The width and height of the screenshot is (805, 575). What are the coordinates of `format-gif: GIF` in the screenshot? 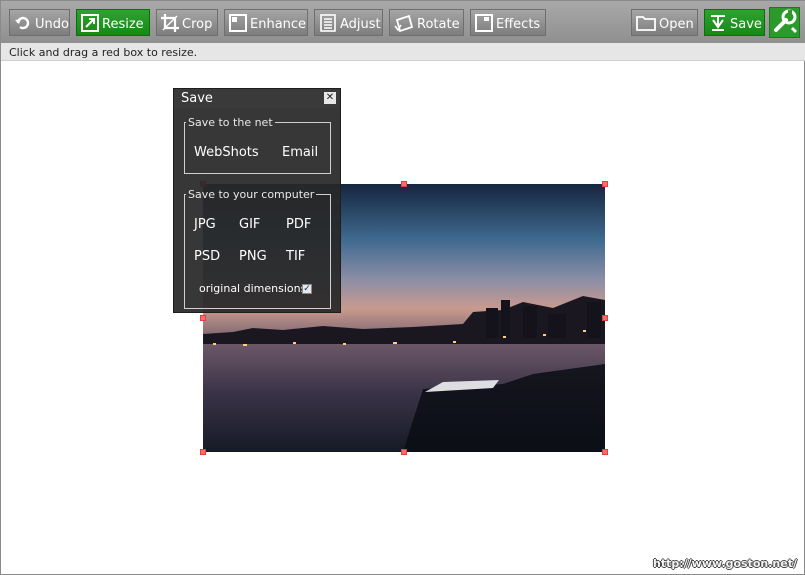 It's located at (249, 224).